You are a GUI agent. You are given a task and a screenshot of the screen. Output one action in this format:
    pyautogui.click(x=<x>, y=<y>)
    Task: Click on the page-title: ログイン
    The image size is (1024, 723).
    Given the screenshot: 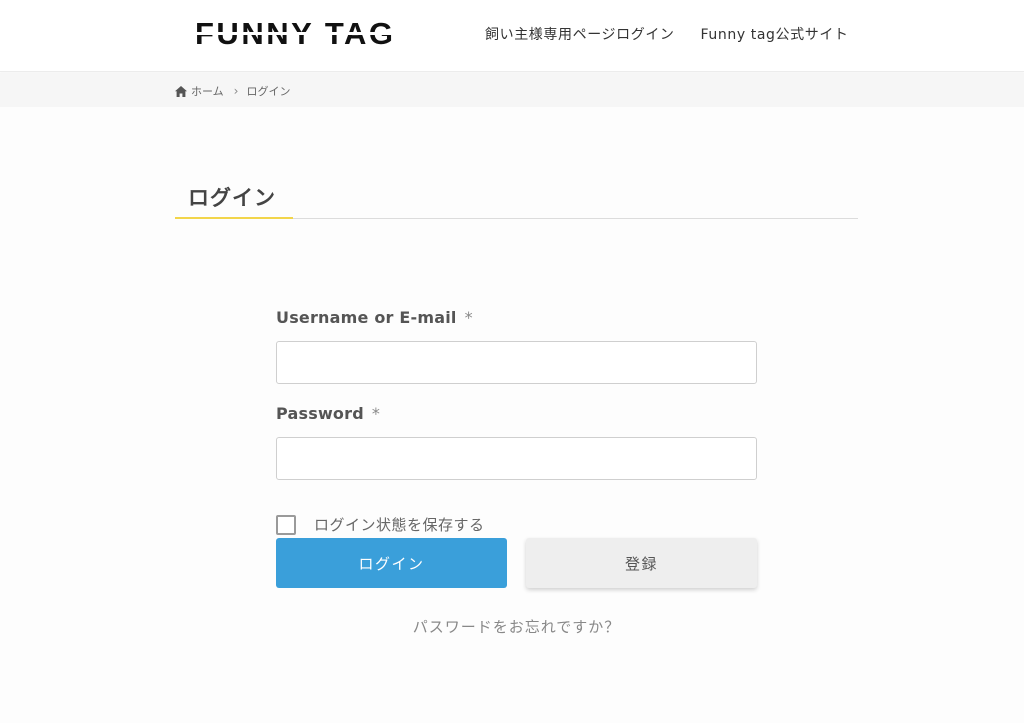 What is the action you would take?
    pyautogui.click(x=232, y=198)
    